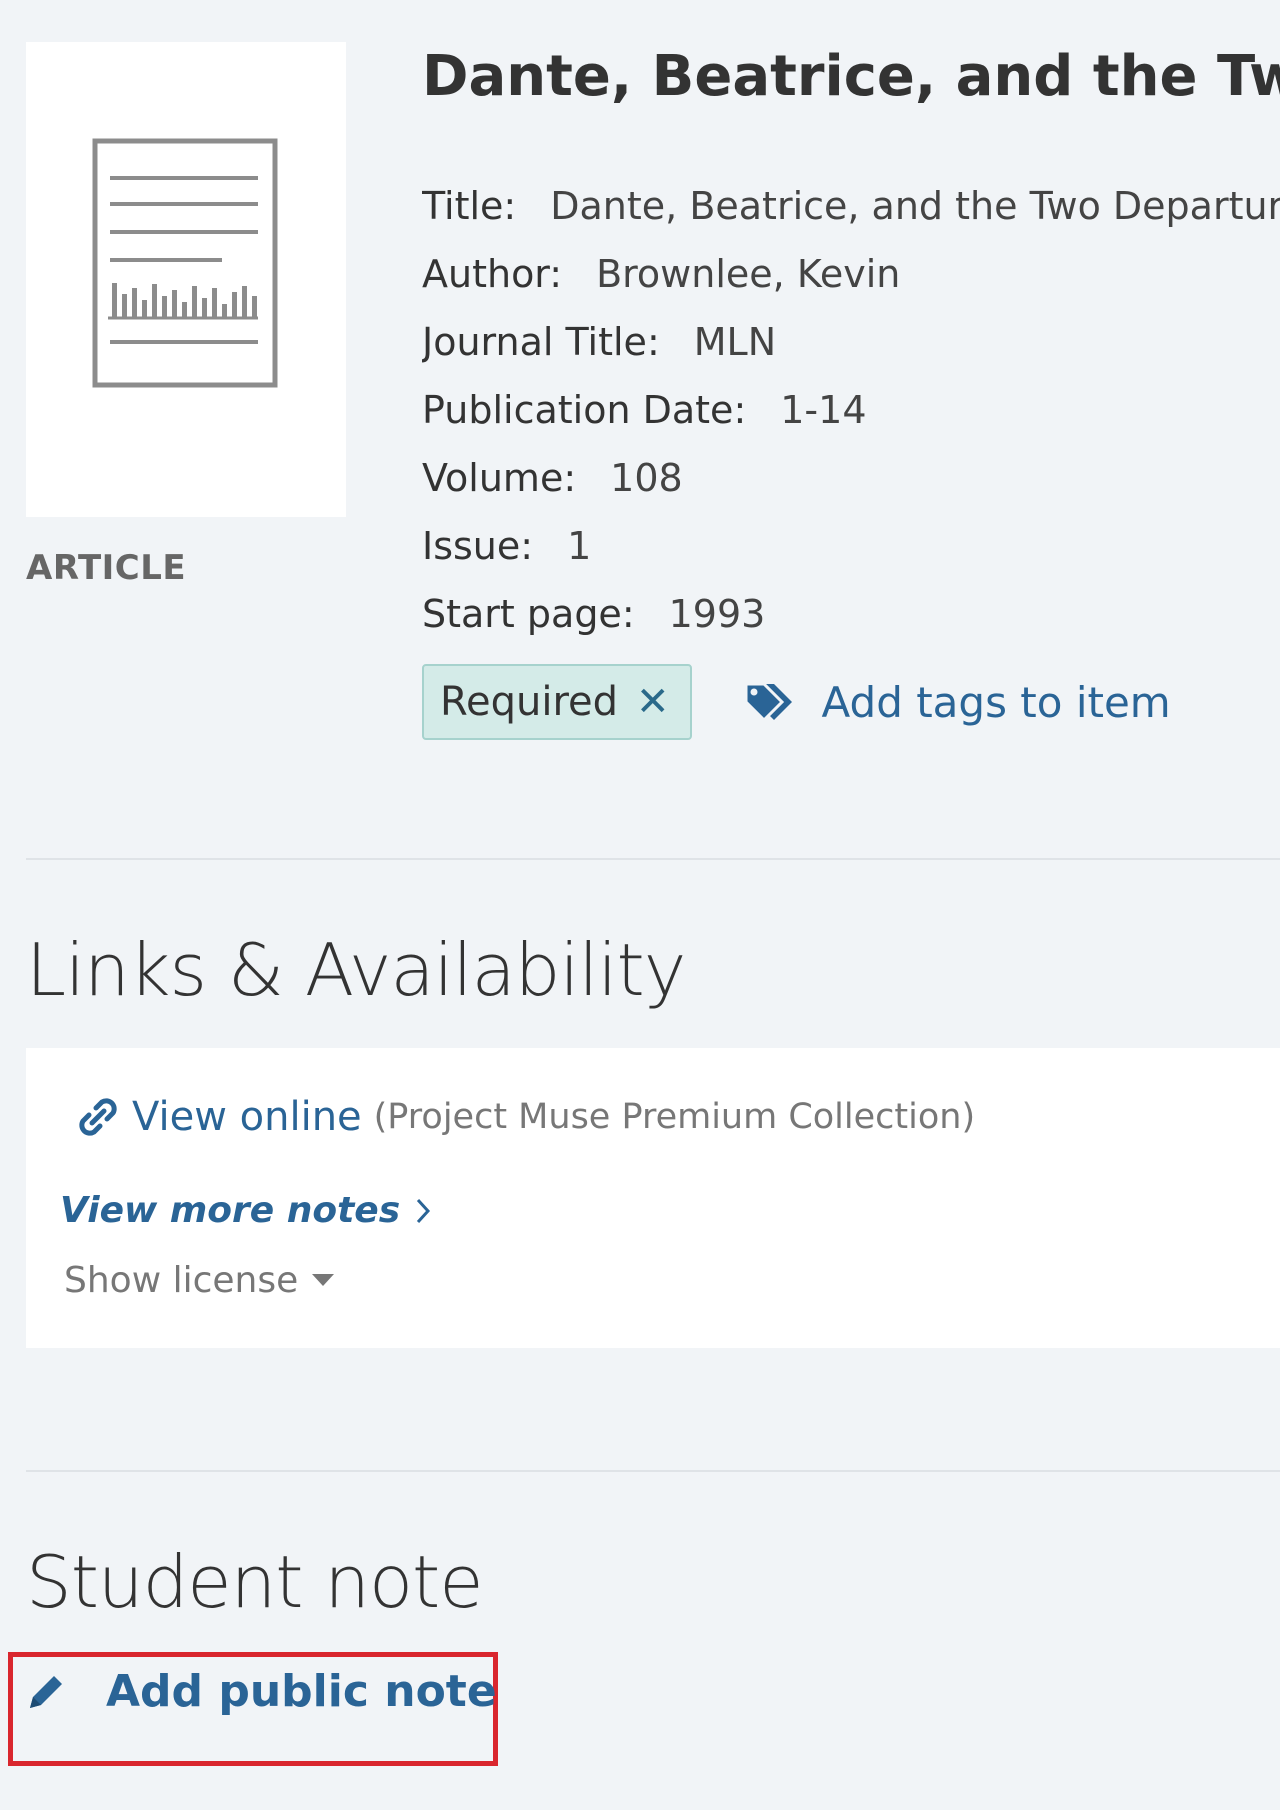 This screenshot has height=1810, width=1280. I want to click on detail-row-journal-title: Journal Title: MLN, so click(851, 346).